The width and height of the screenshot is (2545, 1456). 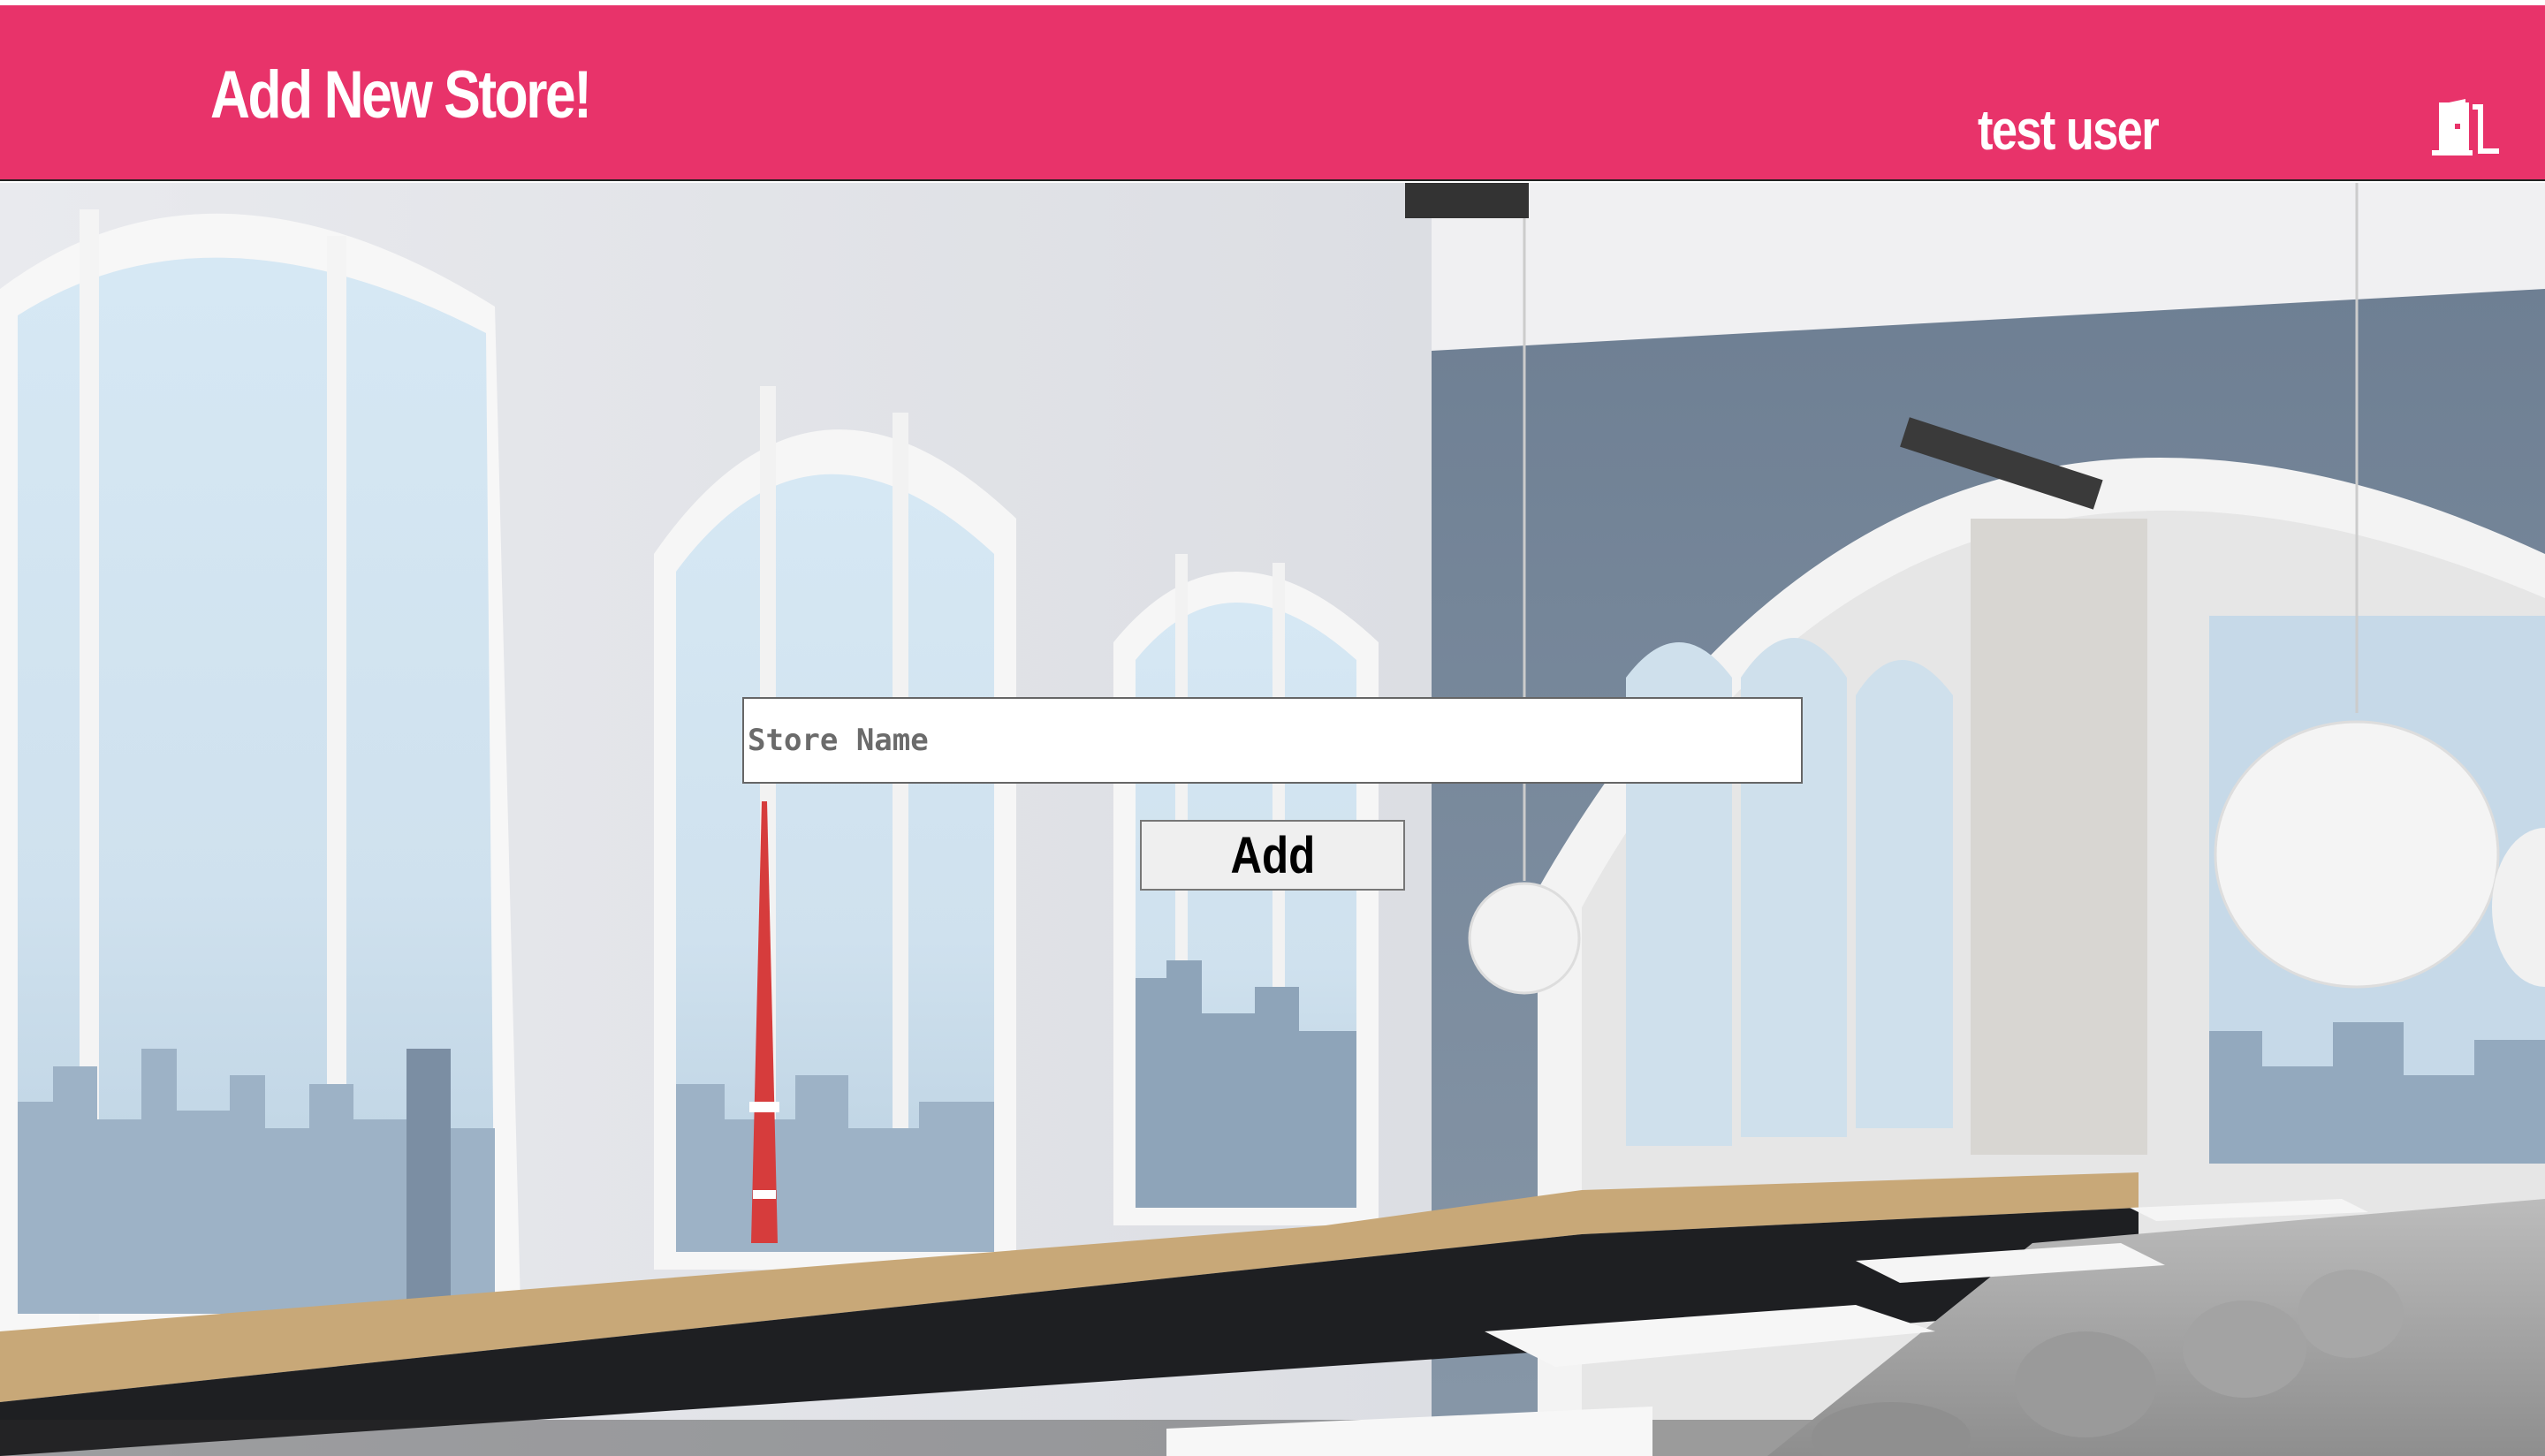 I want to click on logout-button, so click(x=2467, y=126).